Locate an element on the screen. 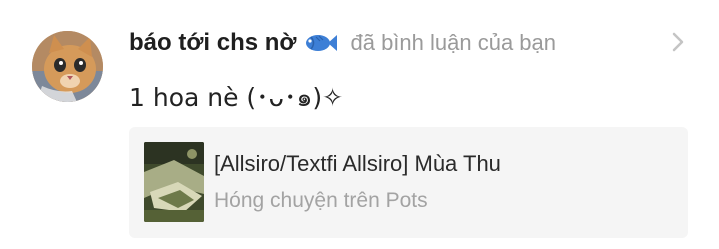  chevron-right-icon is located at coordinates (678, 42).